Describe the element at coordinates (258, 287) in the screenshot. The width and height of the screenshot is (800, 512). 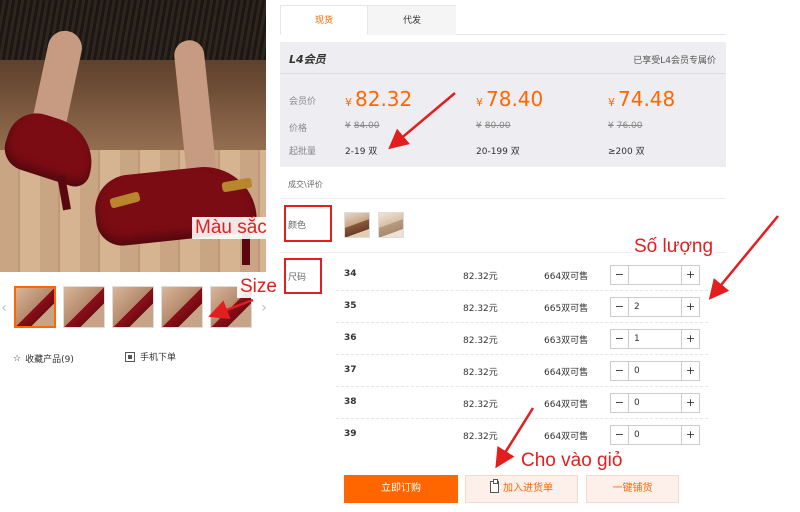
I see `annotation-size: Size` at that location.